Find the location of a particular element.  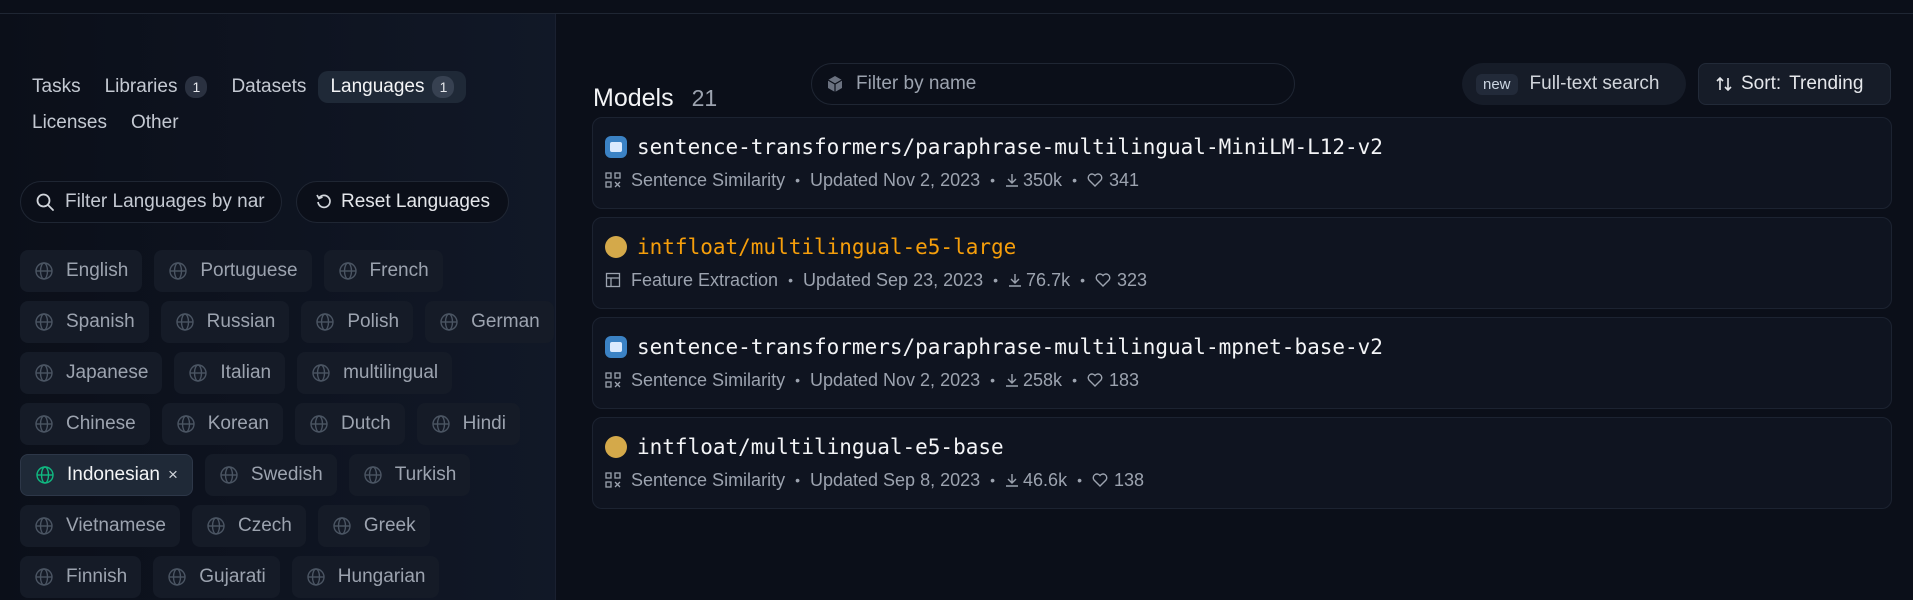

model-likes: 323 is located at coordinates (1132, 279).